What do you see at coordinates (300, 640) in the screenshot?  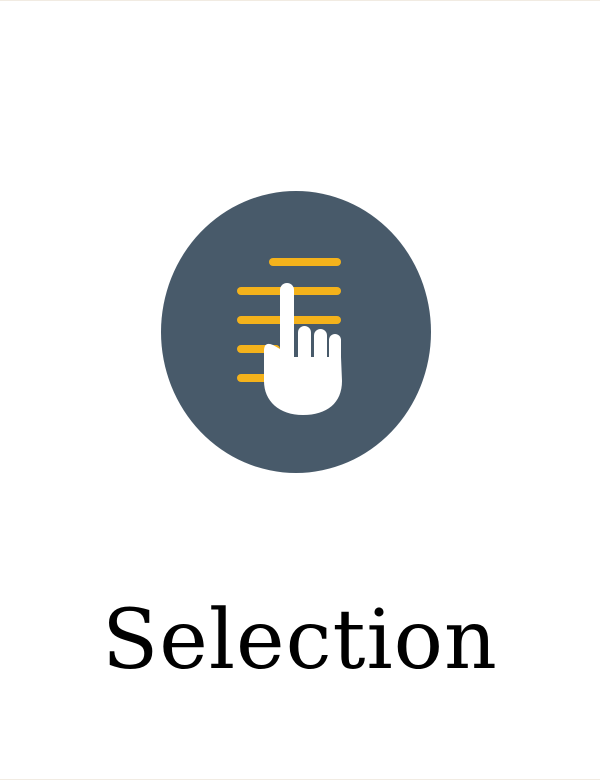 I see `caption-title: Selection` at bounding box center [300, 640].